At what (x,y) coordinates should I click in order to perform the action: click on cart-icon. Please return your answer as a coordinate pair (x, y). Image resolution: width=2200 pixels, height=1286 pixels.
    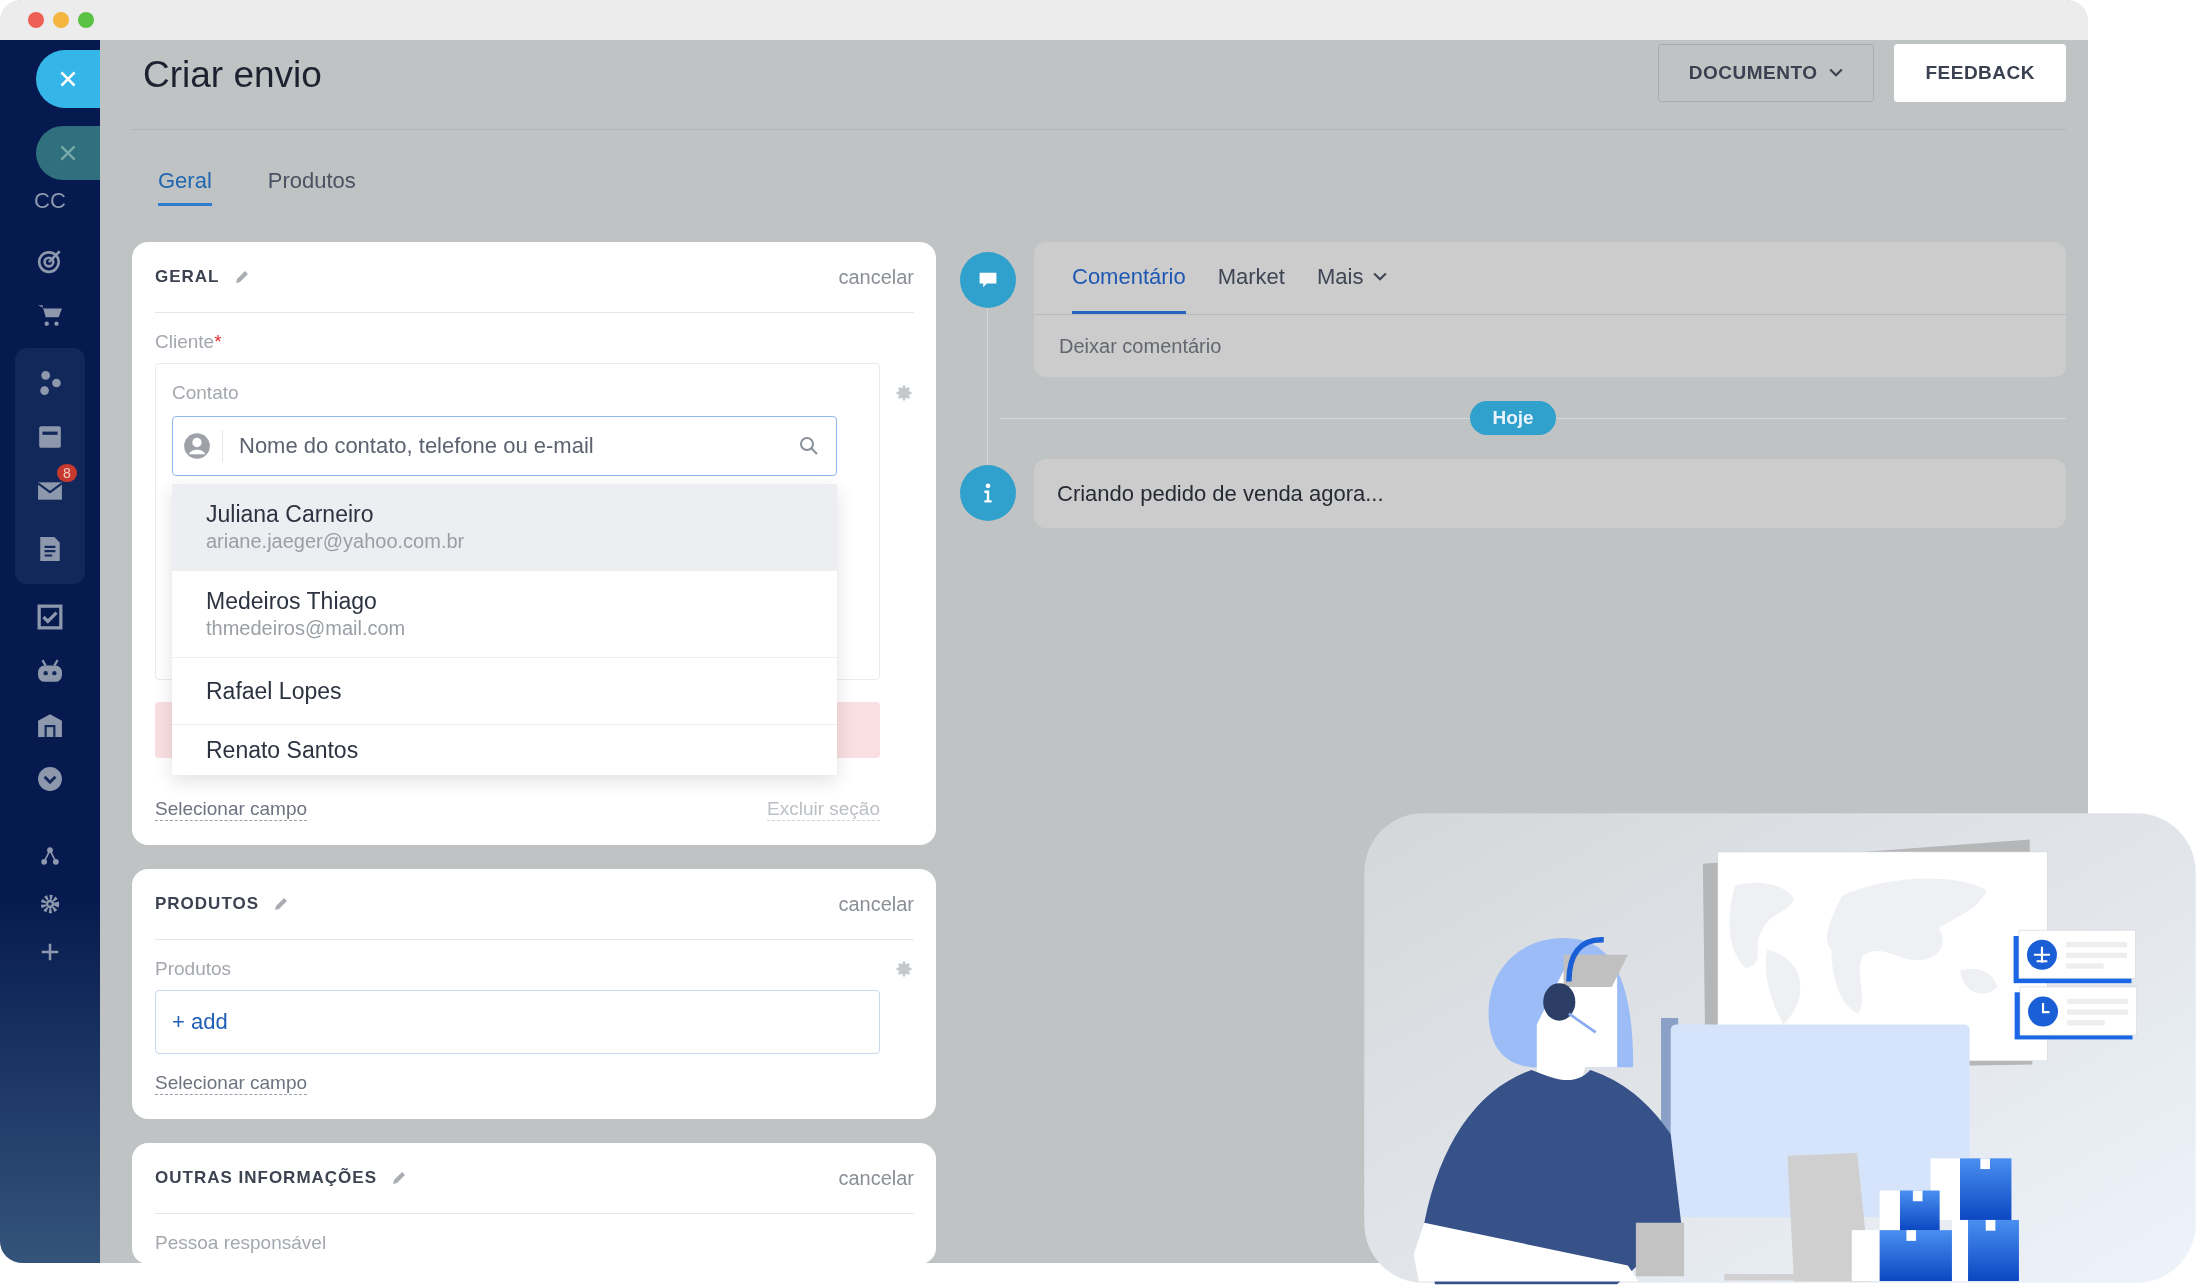
    Looking at the image, I should click on (50, 315).